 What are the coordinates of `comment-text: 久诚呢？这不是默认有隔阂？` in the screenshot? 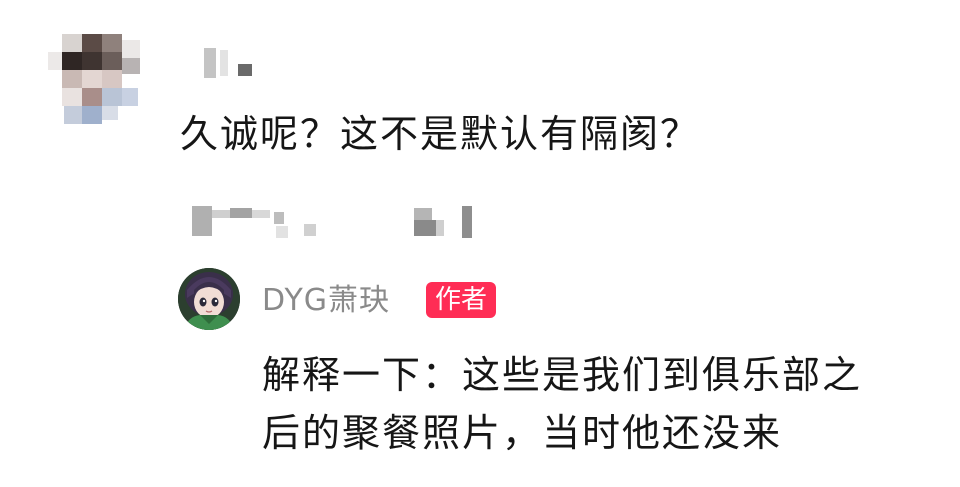 It's located at (440, 134).